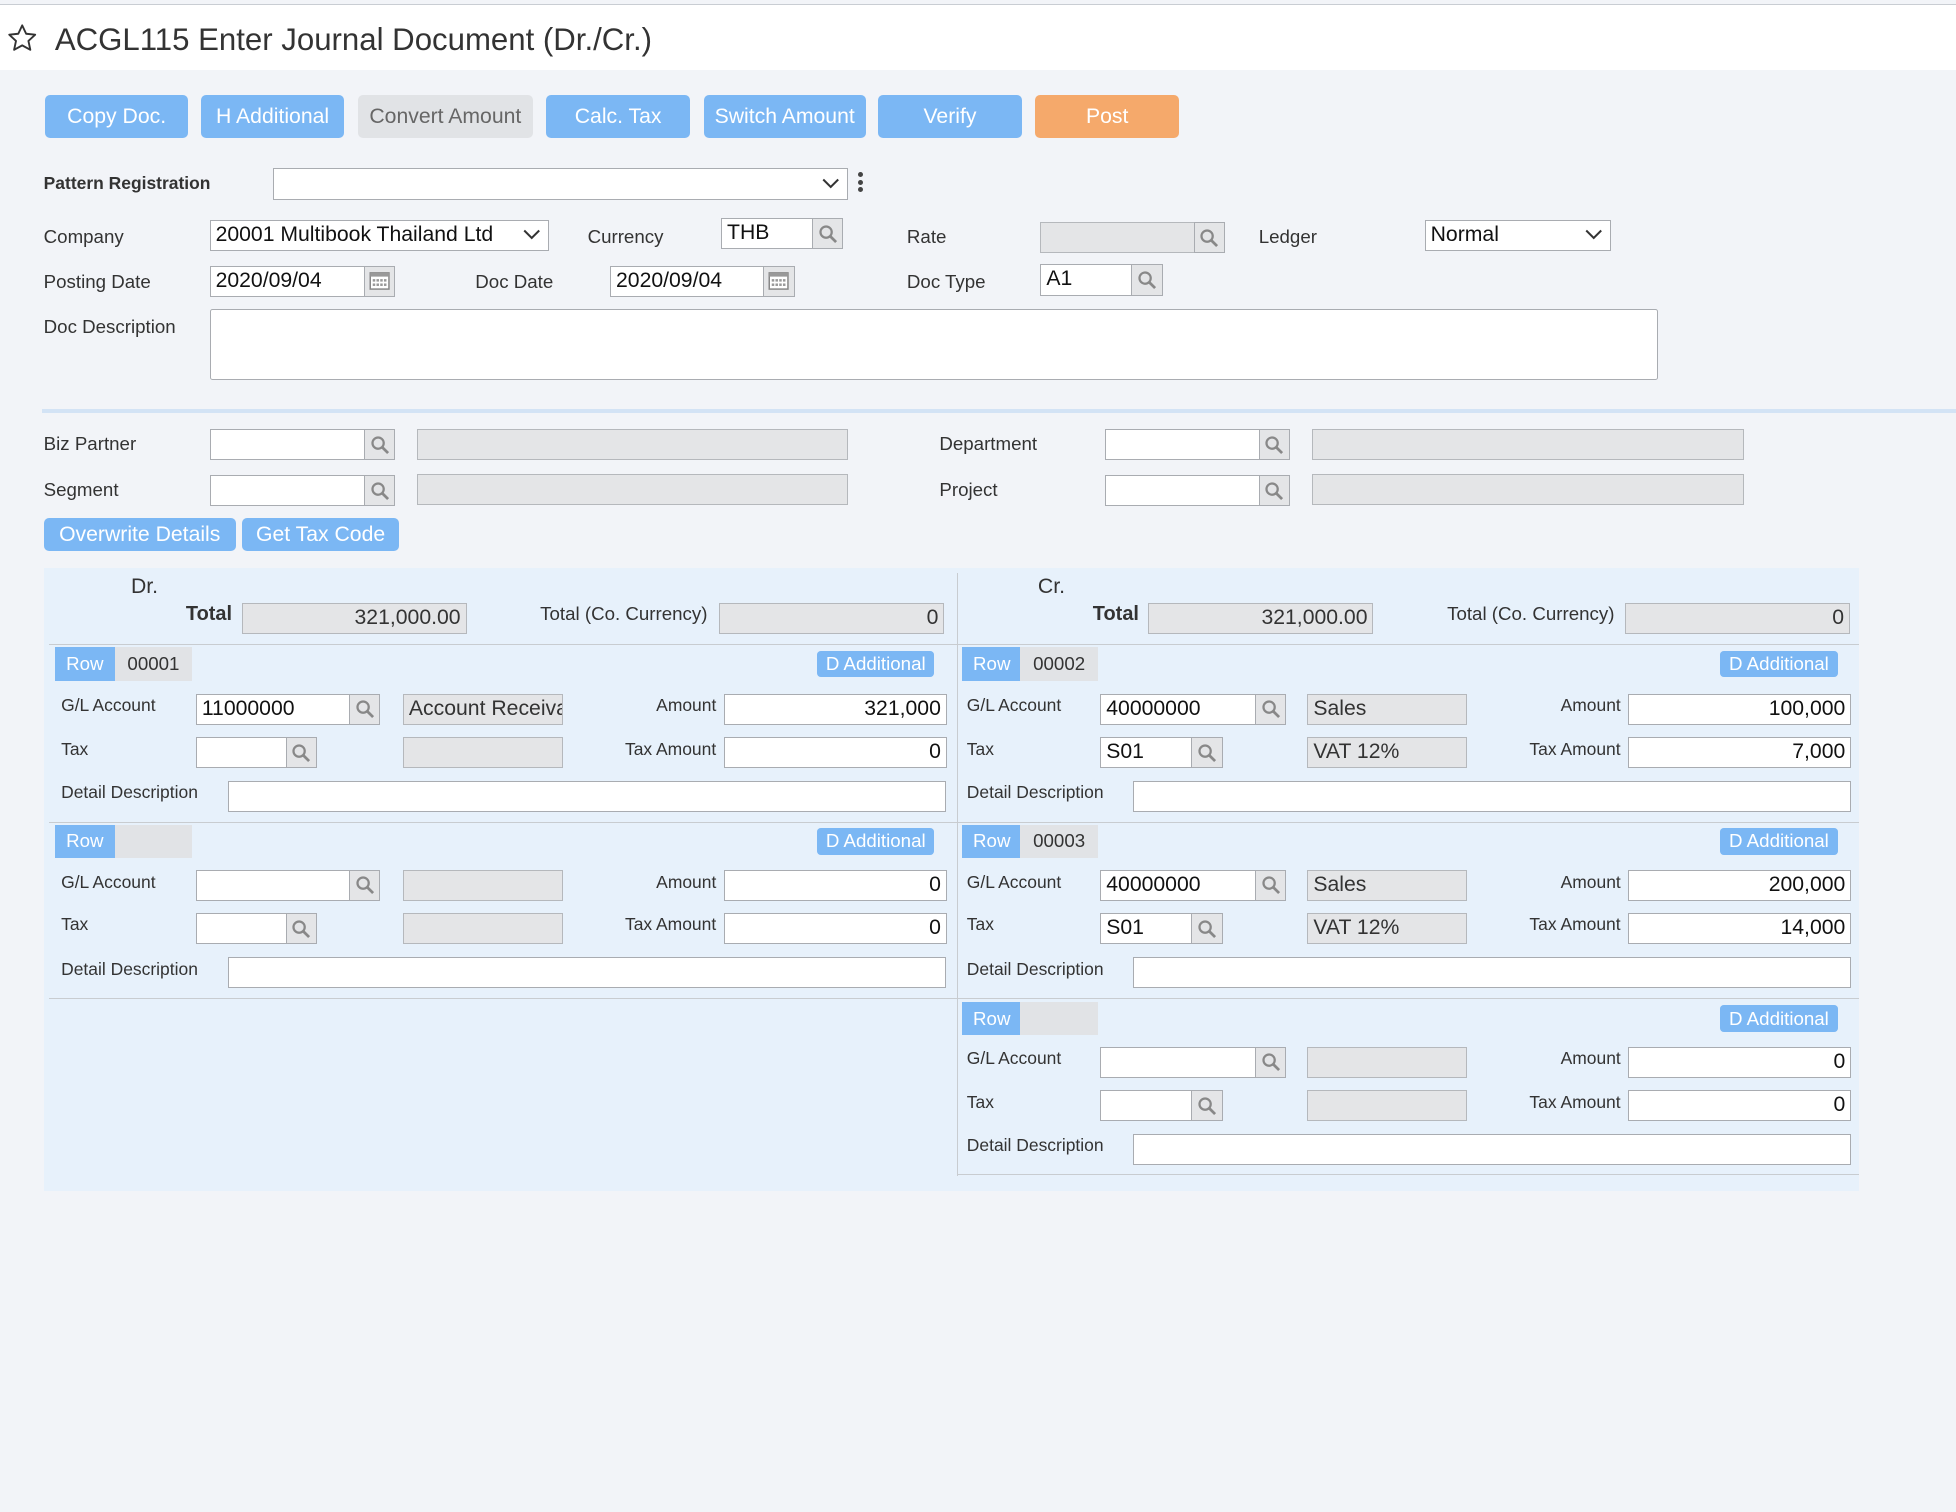 The image size is (1956, 1512). I want to click on tax-name-field, so click(482, 929).